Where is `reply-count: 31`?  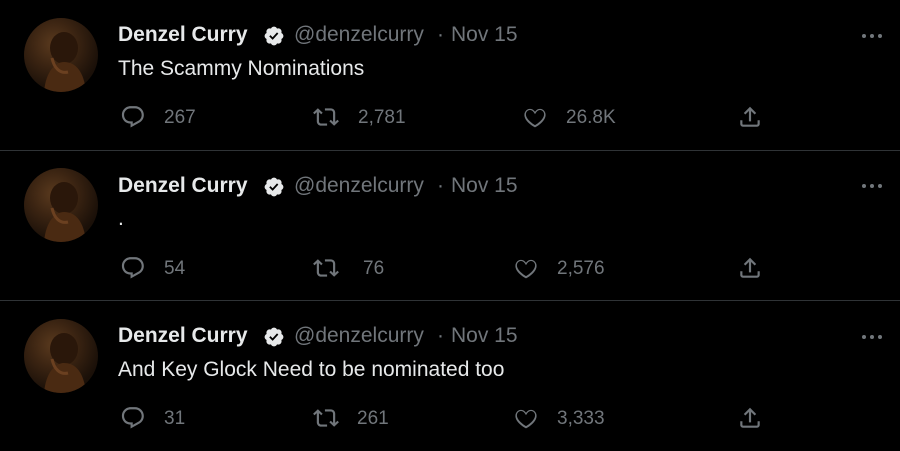 reply-count: 31 is located at coordinates (175, 418).